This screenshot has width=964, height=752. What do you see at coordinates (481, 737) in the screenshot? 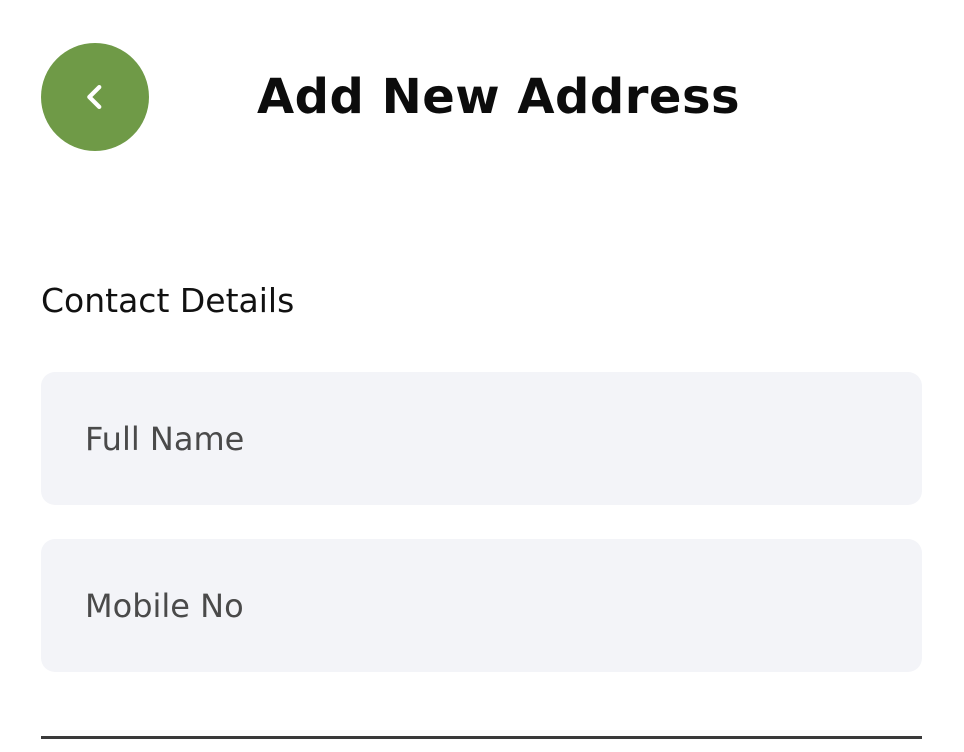
I see `divider` at bounding box center [481, 737].